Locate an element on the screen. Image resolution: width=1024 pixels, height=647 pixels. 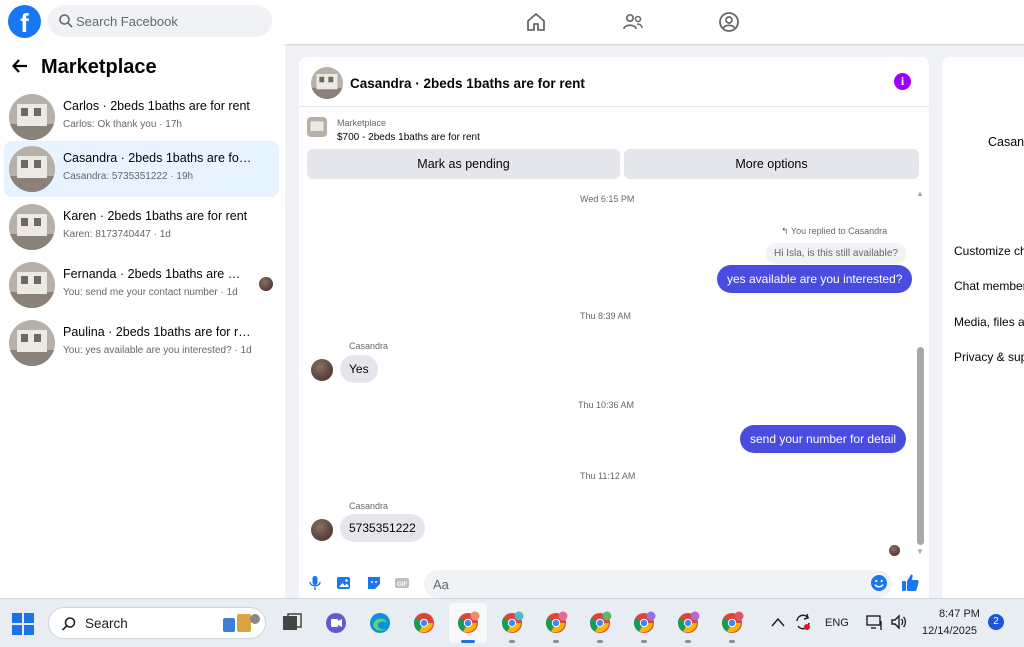
outgoing-message: send your number for detail is located at coordinates (823, 439).